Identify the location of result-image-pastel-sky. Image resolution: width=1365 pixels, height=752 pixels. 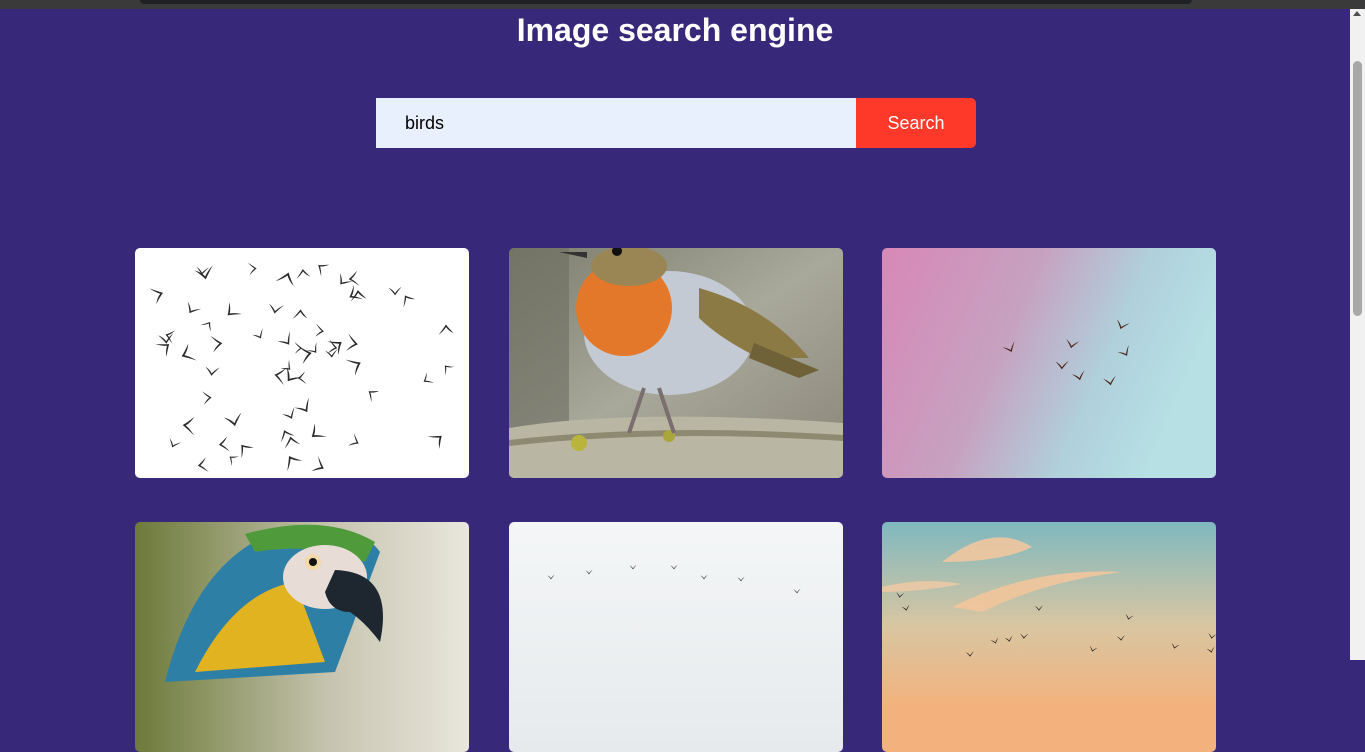
(1049, 363).